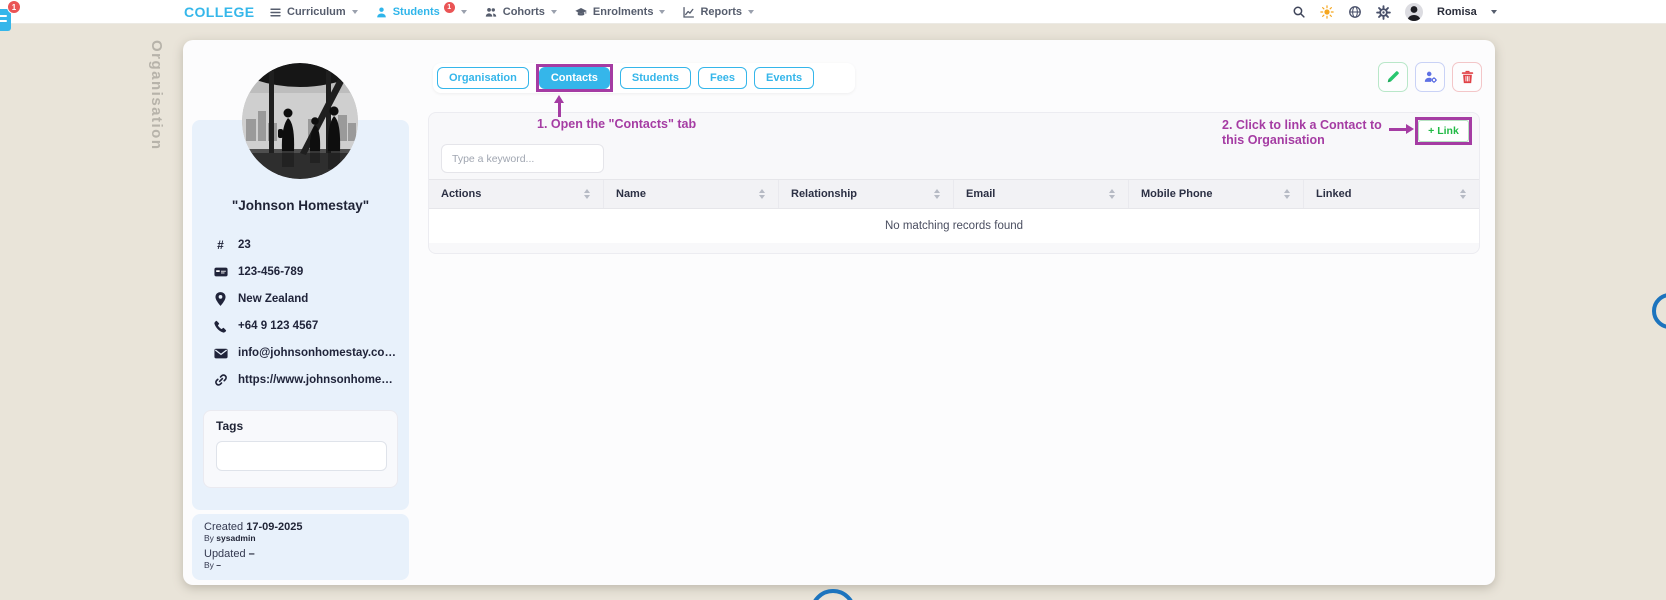 Image resolution: width=1666 pixels, height=600 pixels. Describe the element at coordinates (301, 456) in the screenshot. I see `tags-input` at that location.